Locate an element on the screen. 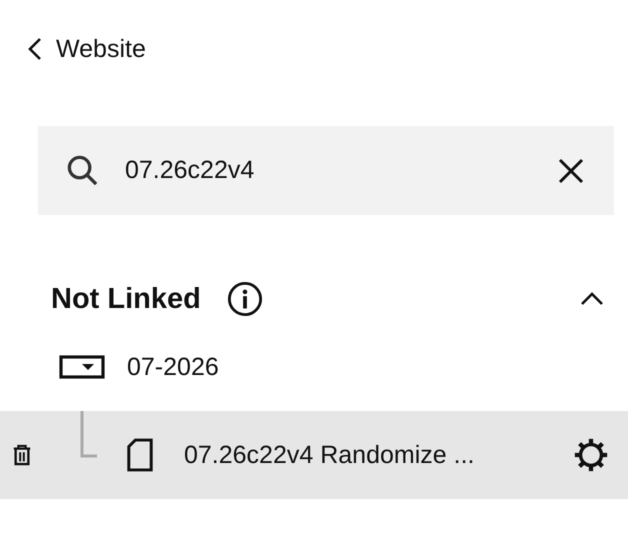 The height and width of the screenshot is (552, 628). settings-icon is located at coordinates (591, 455).